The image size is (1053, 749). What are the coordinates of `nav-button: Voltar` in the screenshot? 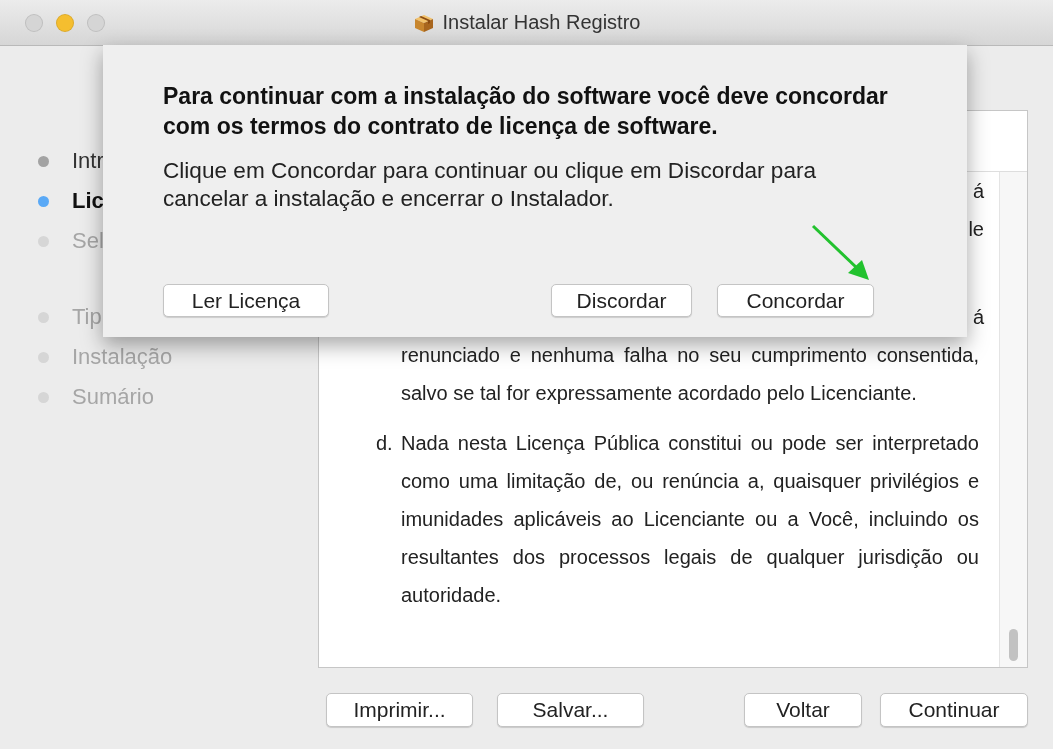 It's located at (803, 710).